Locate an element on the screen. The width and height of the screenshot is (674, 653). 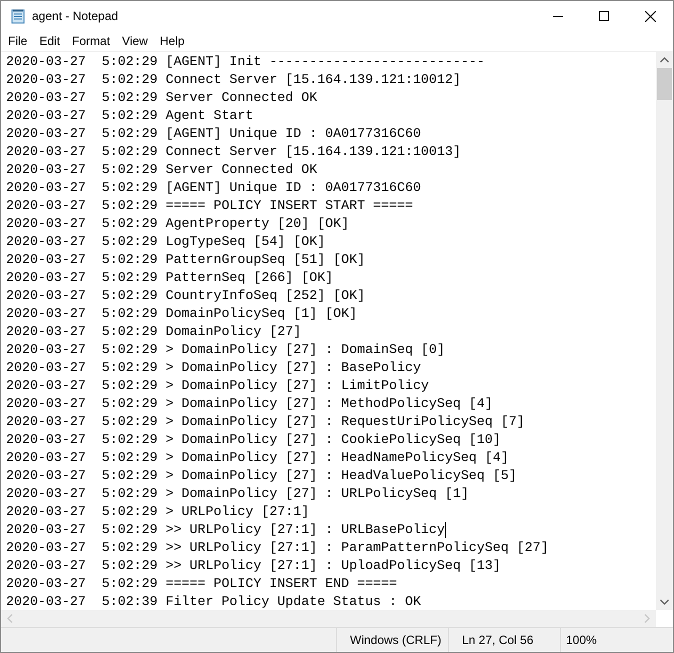
text-line: 2020-03-27 5:02:29 DomainPolicy [27] is located at coordinates (154, 332).